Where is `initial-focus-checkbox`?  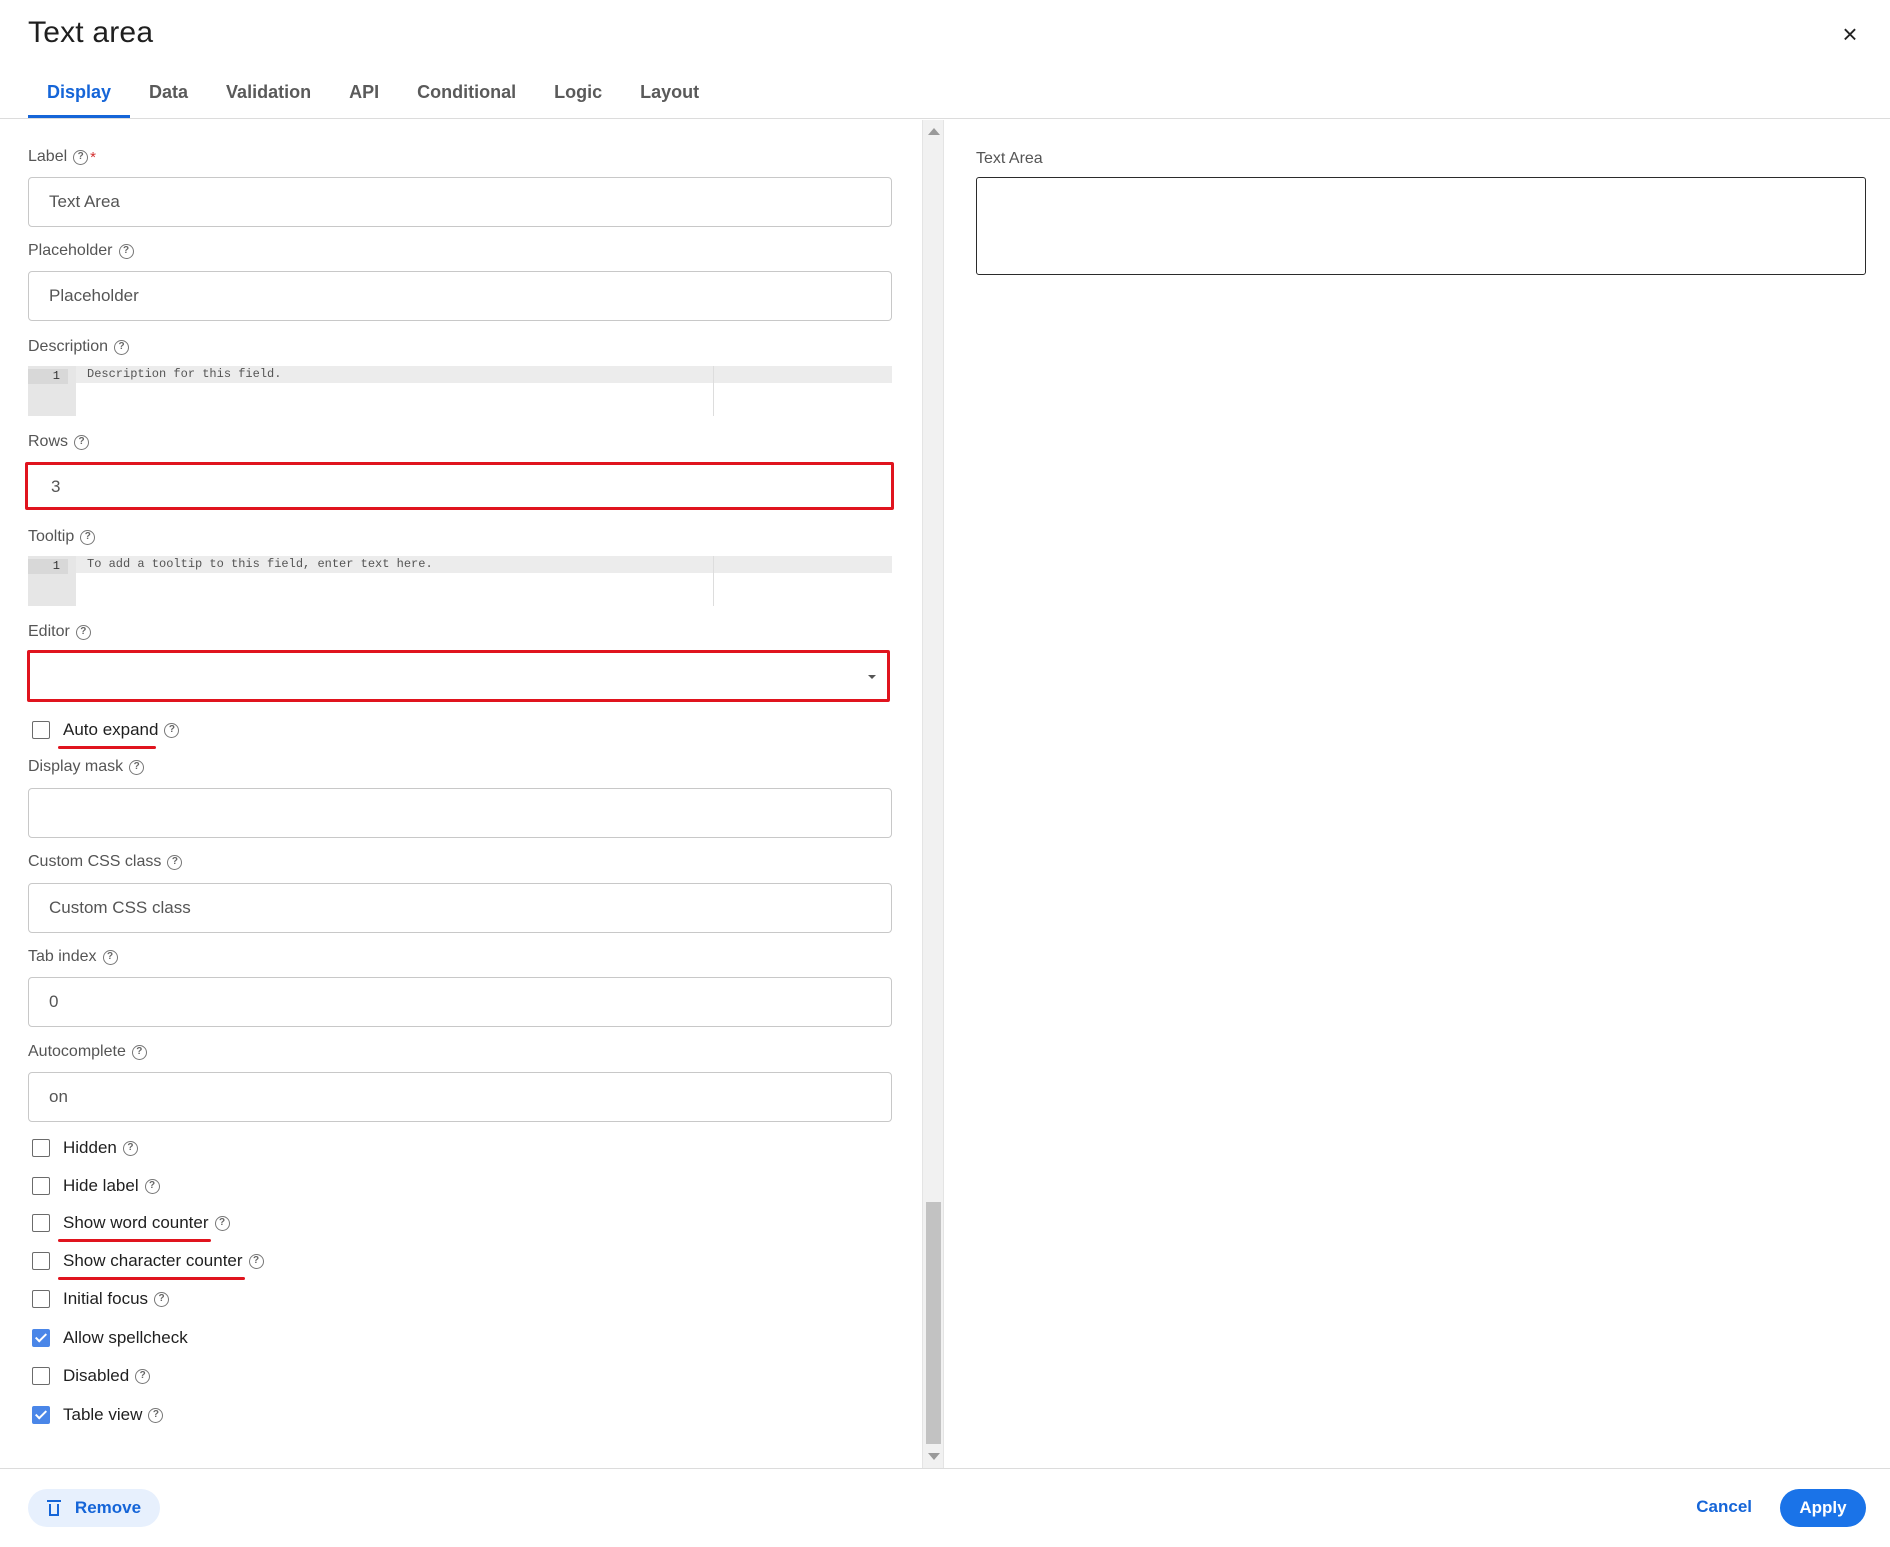
initial-focus-checkbox is located at coordinates (41, 1299).